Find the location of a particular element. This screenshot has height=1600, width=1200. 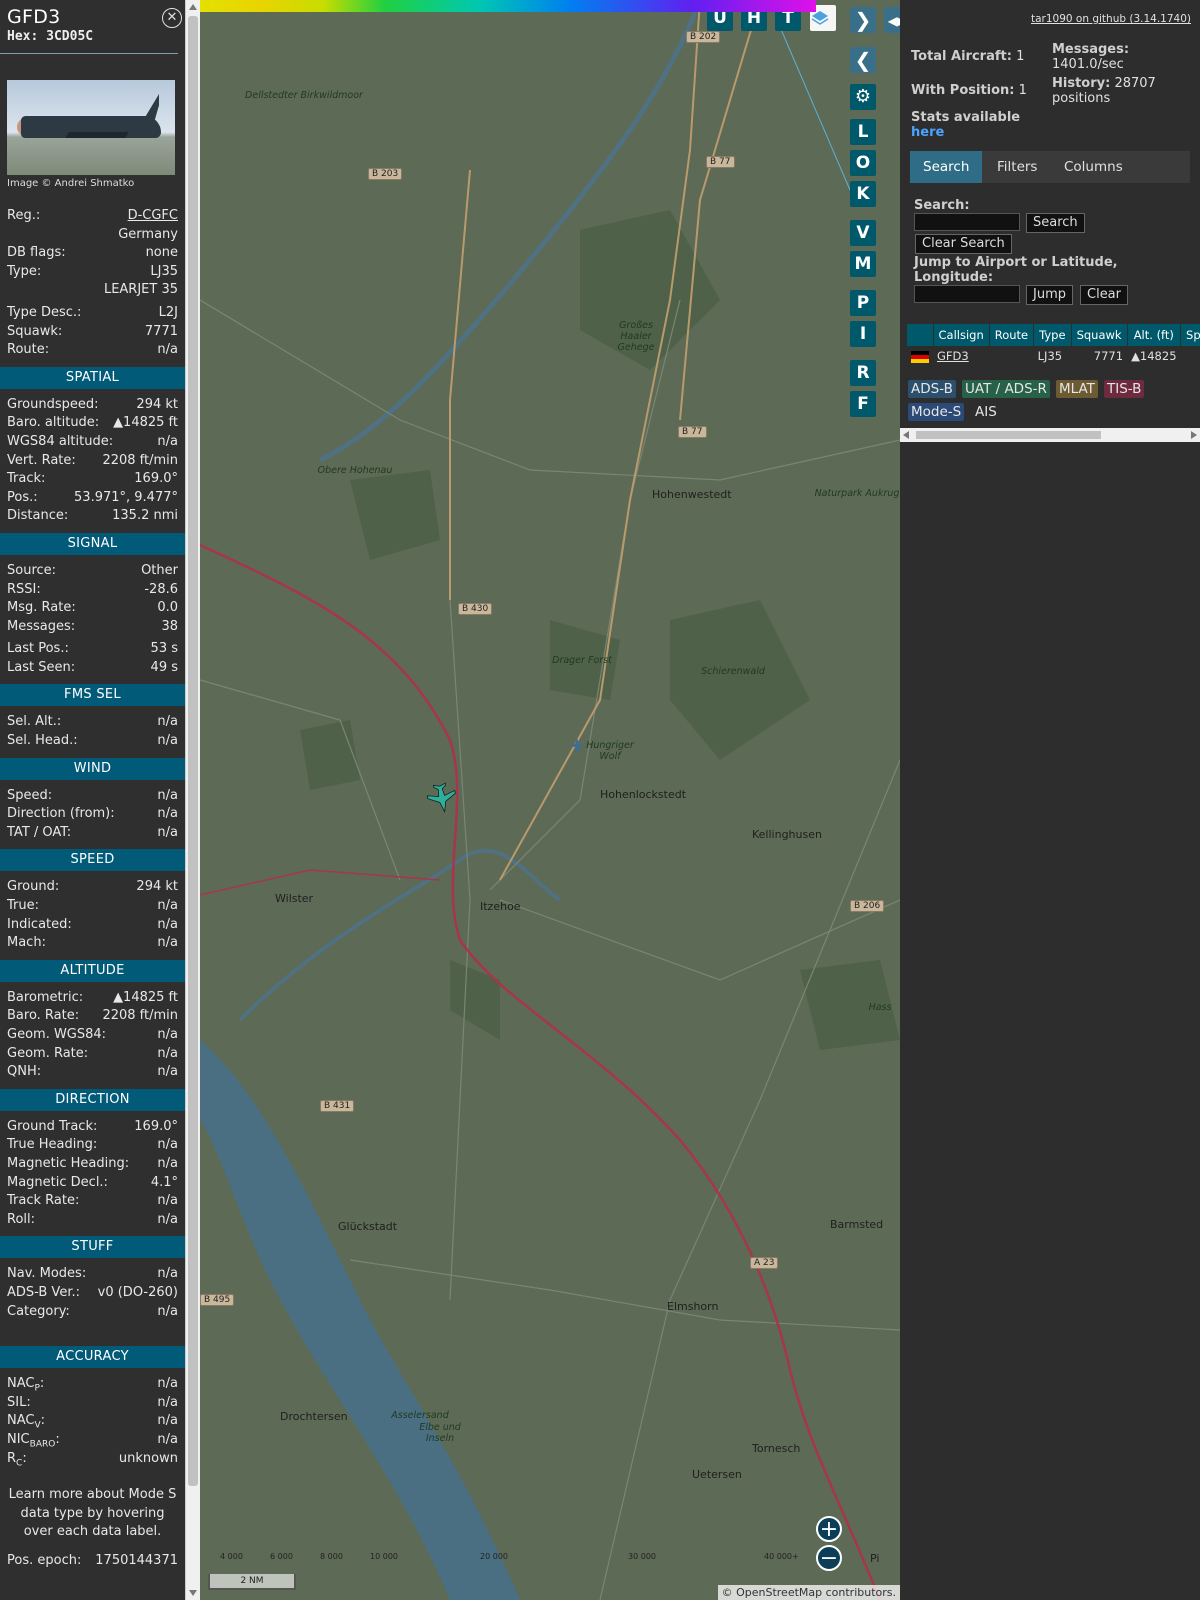

column-header is located at coordinates (920, 335).